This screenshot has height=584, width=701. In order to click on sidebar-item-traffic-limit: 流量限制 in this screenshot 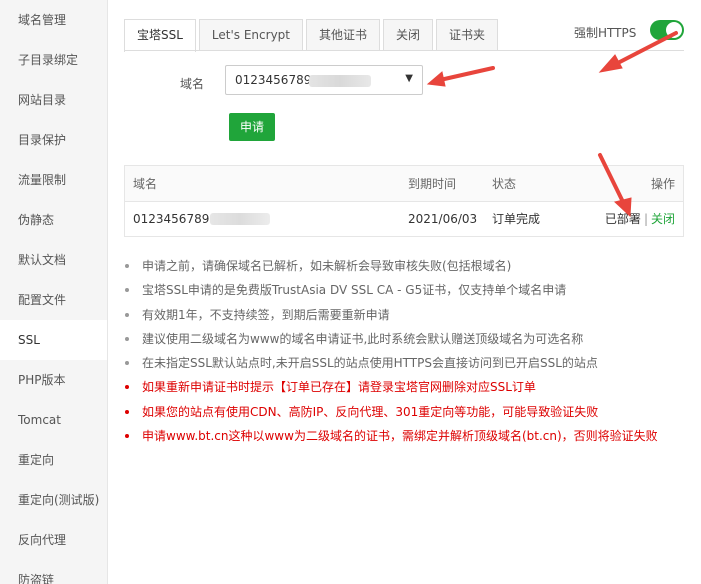, I will do `click(53, 180)`.